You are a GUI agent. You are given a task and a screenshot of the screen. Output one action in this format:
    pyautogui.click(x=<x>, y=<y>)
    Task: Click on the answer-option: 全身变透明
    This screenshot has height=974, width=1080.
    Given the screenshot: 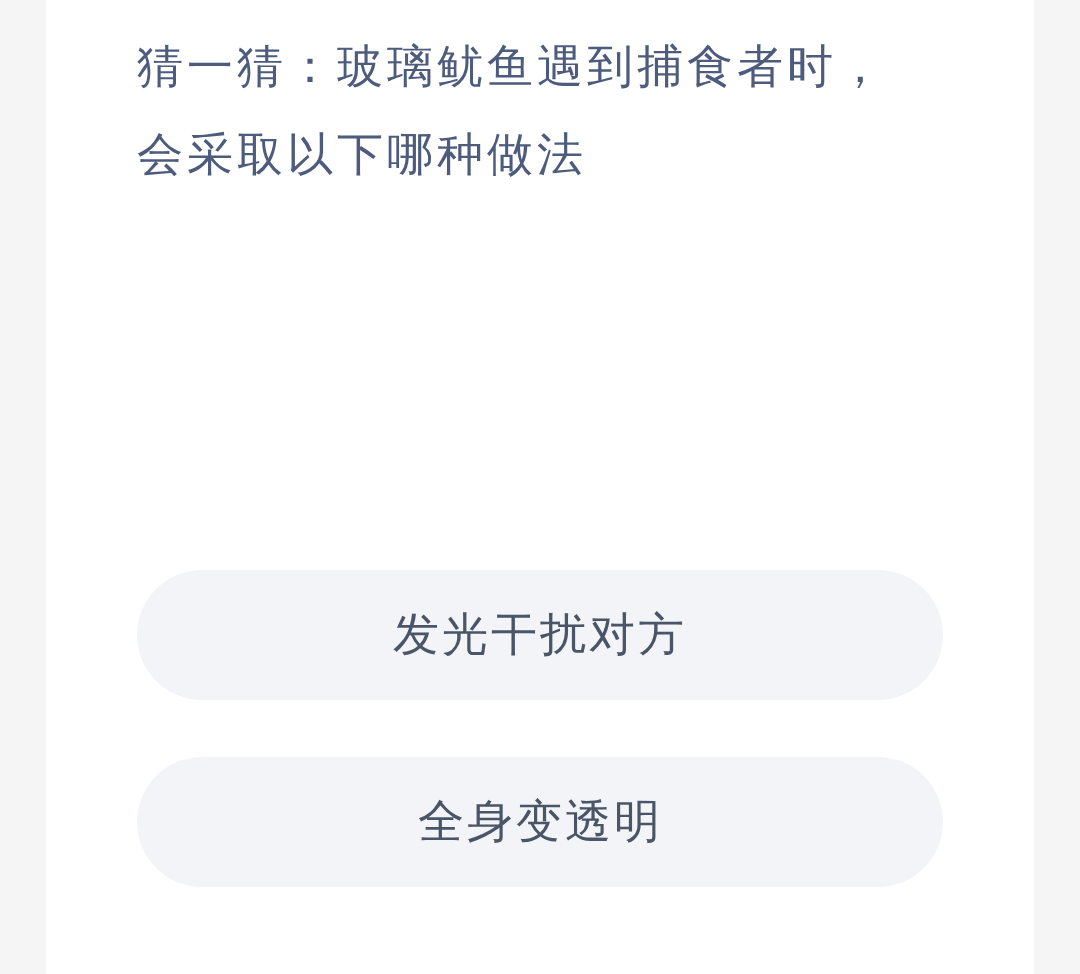 What is the action you would take?
    pyautogui.click(x=540, y=822)
    